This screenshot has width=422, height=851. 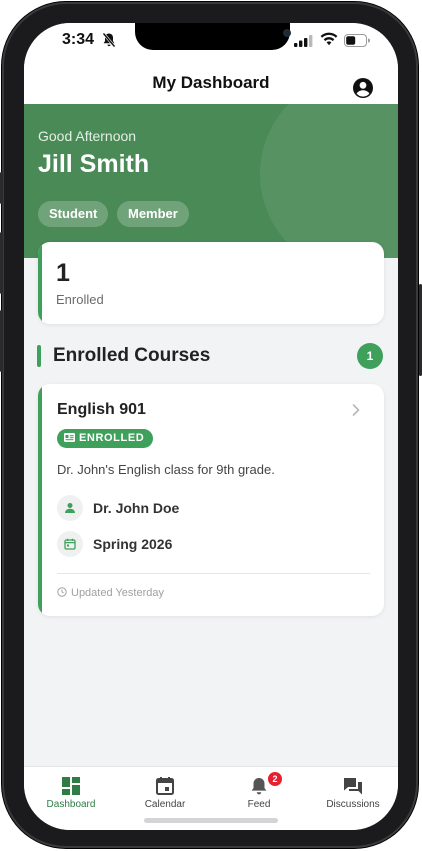 What do you see at coordinates (287, 33) in the screenshot?
I see `front-camera` at bounding box center [287, 33].